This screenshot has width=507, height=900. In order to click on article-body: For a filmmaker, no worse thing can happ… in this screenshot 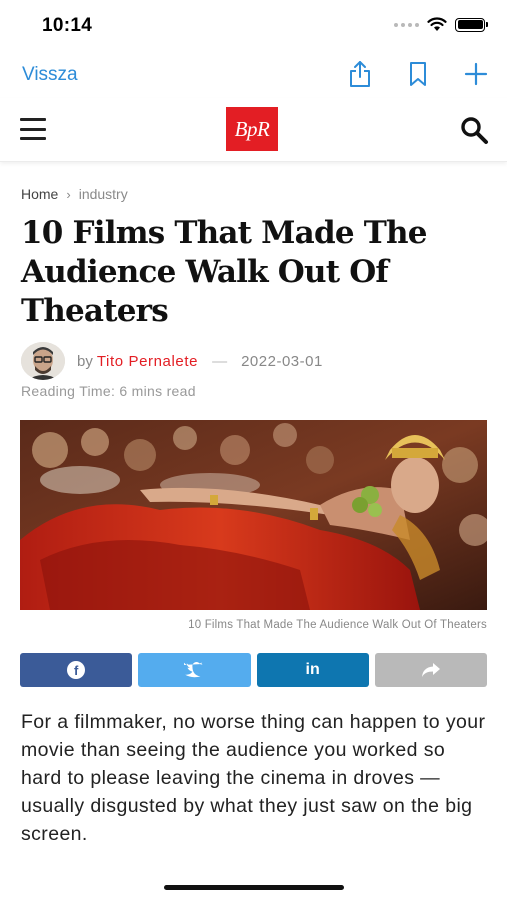, I will do `click(253, 778)`.